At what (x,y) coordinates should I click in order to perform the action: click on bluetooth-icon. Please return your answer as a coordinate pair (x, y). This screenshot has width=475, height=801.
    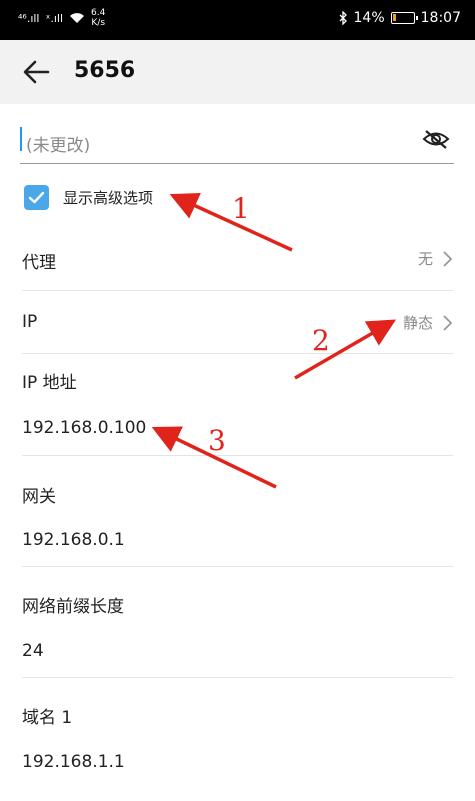
    Looking at the image, I should click on (343, 18).